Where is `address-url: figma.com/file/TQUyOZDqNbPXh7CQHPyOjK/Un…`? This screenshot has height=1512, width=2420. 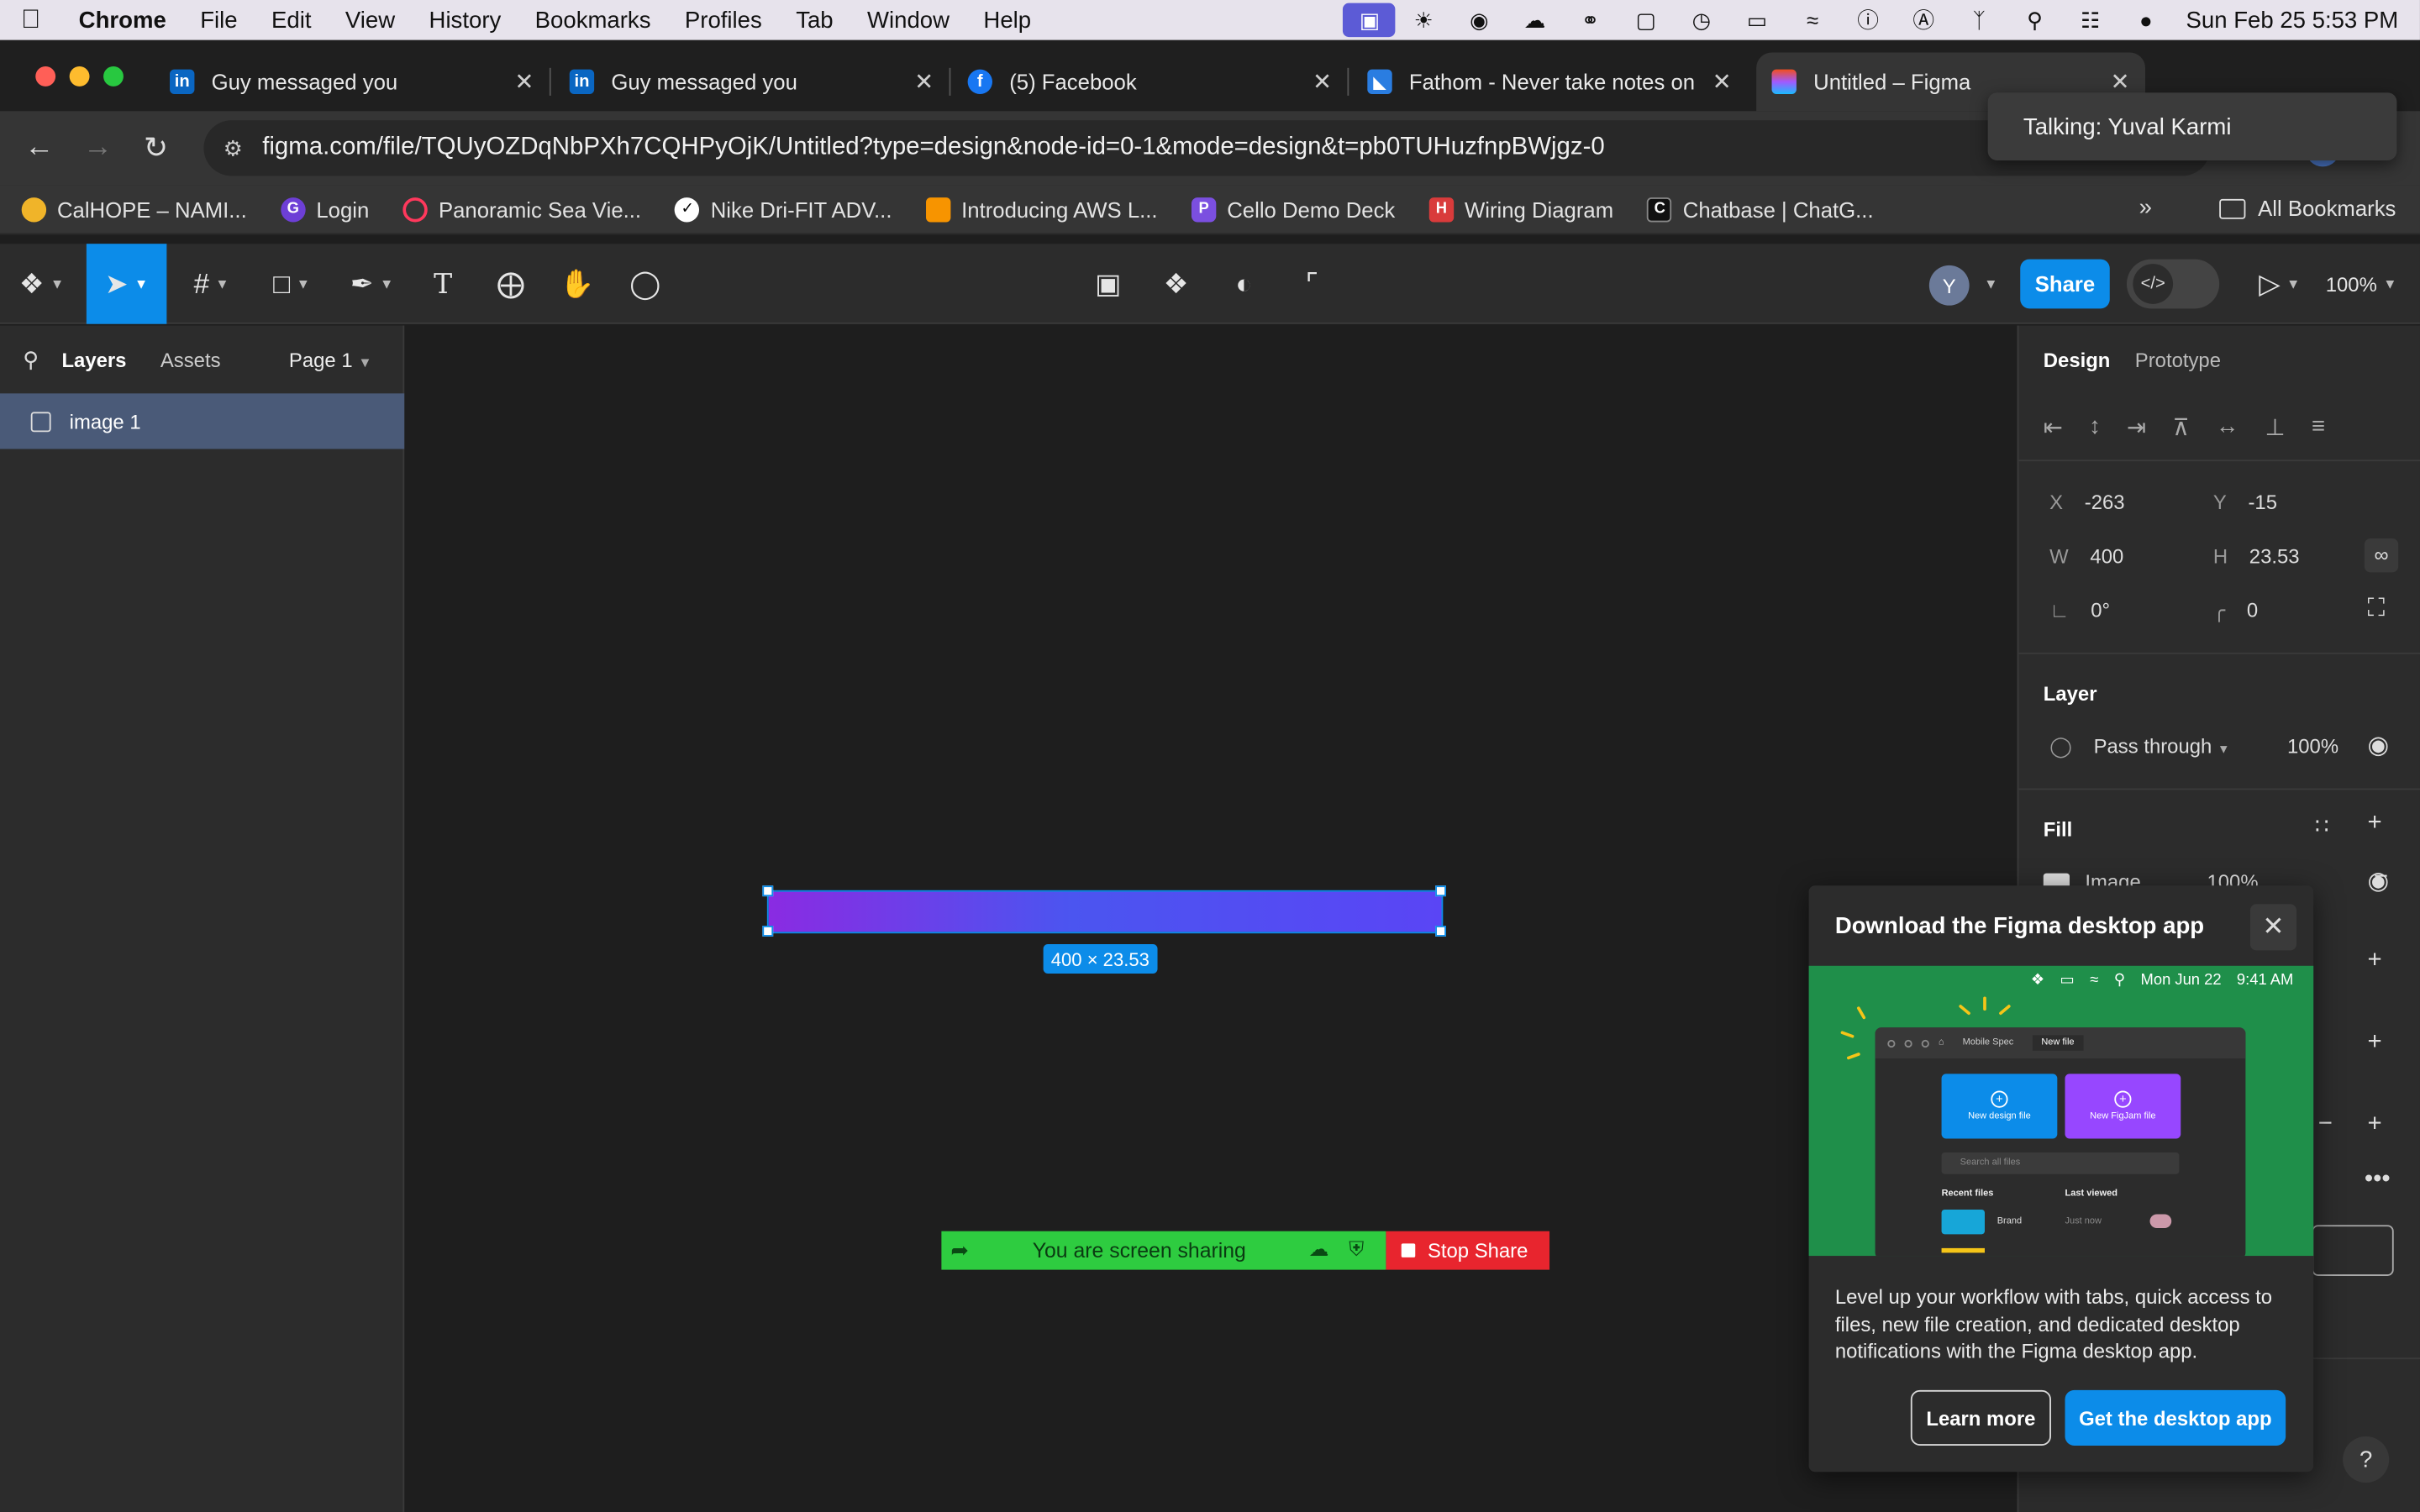 address-url: figma.com/file/TQUyOZDqNbPXh7CQHPyOjK/Un… is located at coordinates (933, 148).